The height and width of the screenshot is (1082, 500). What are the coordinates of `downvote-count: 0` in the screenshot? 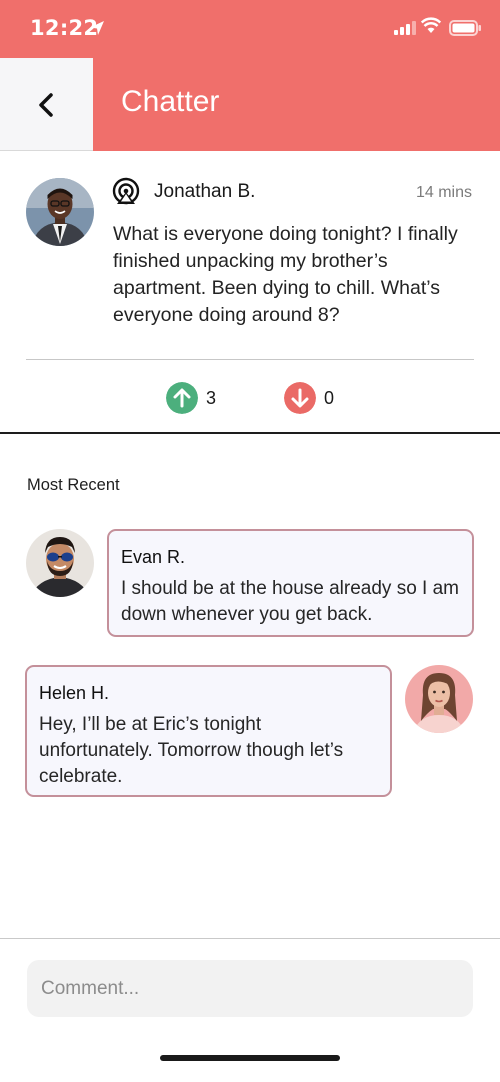 It's located at (329, 398).